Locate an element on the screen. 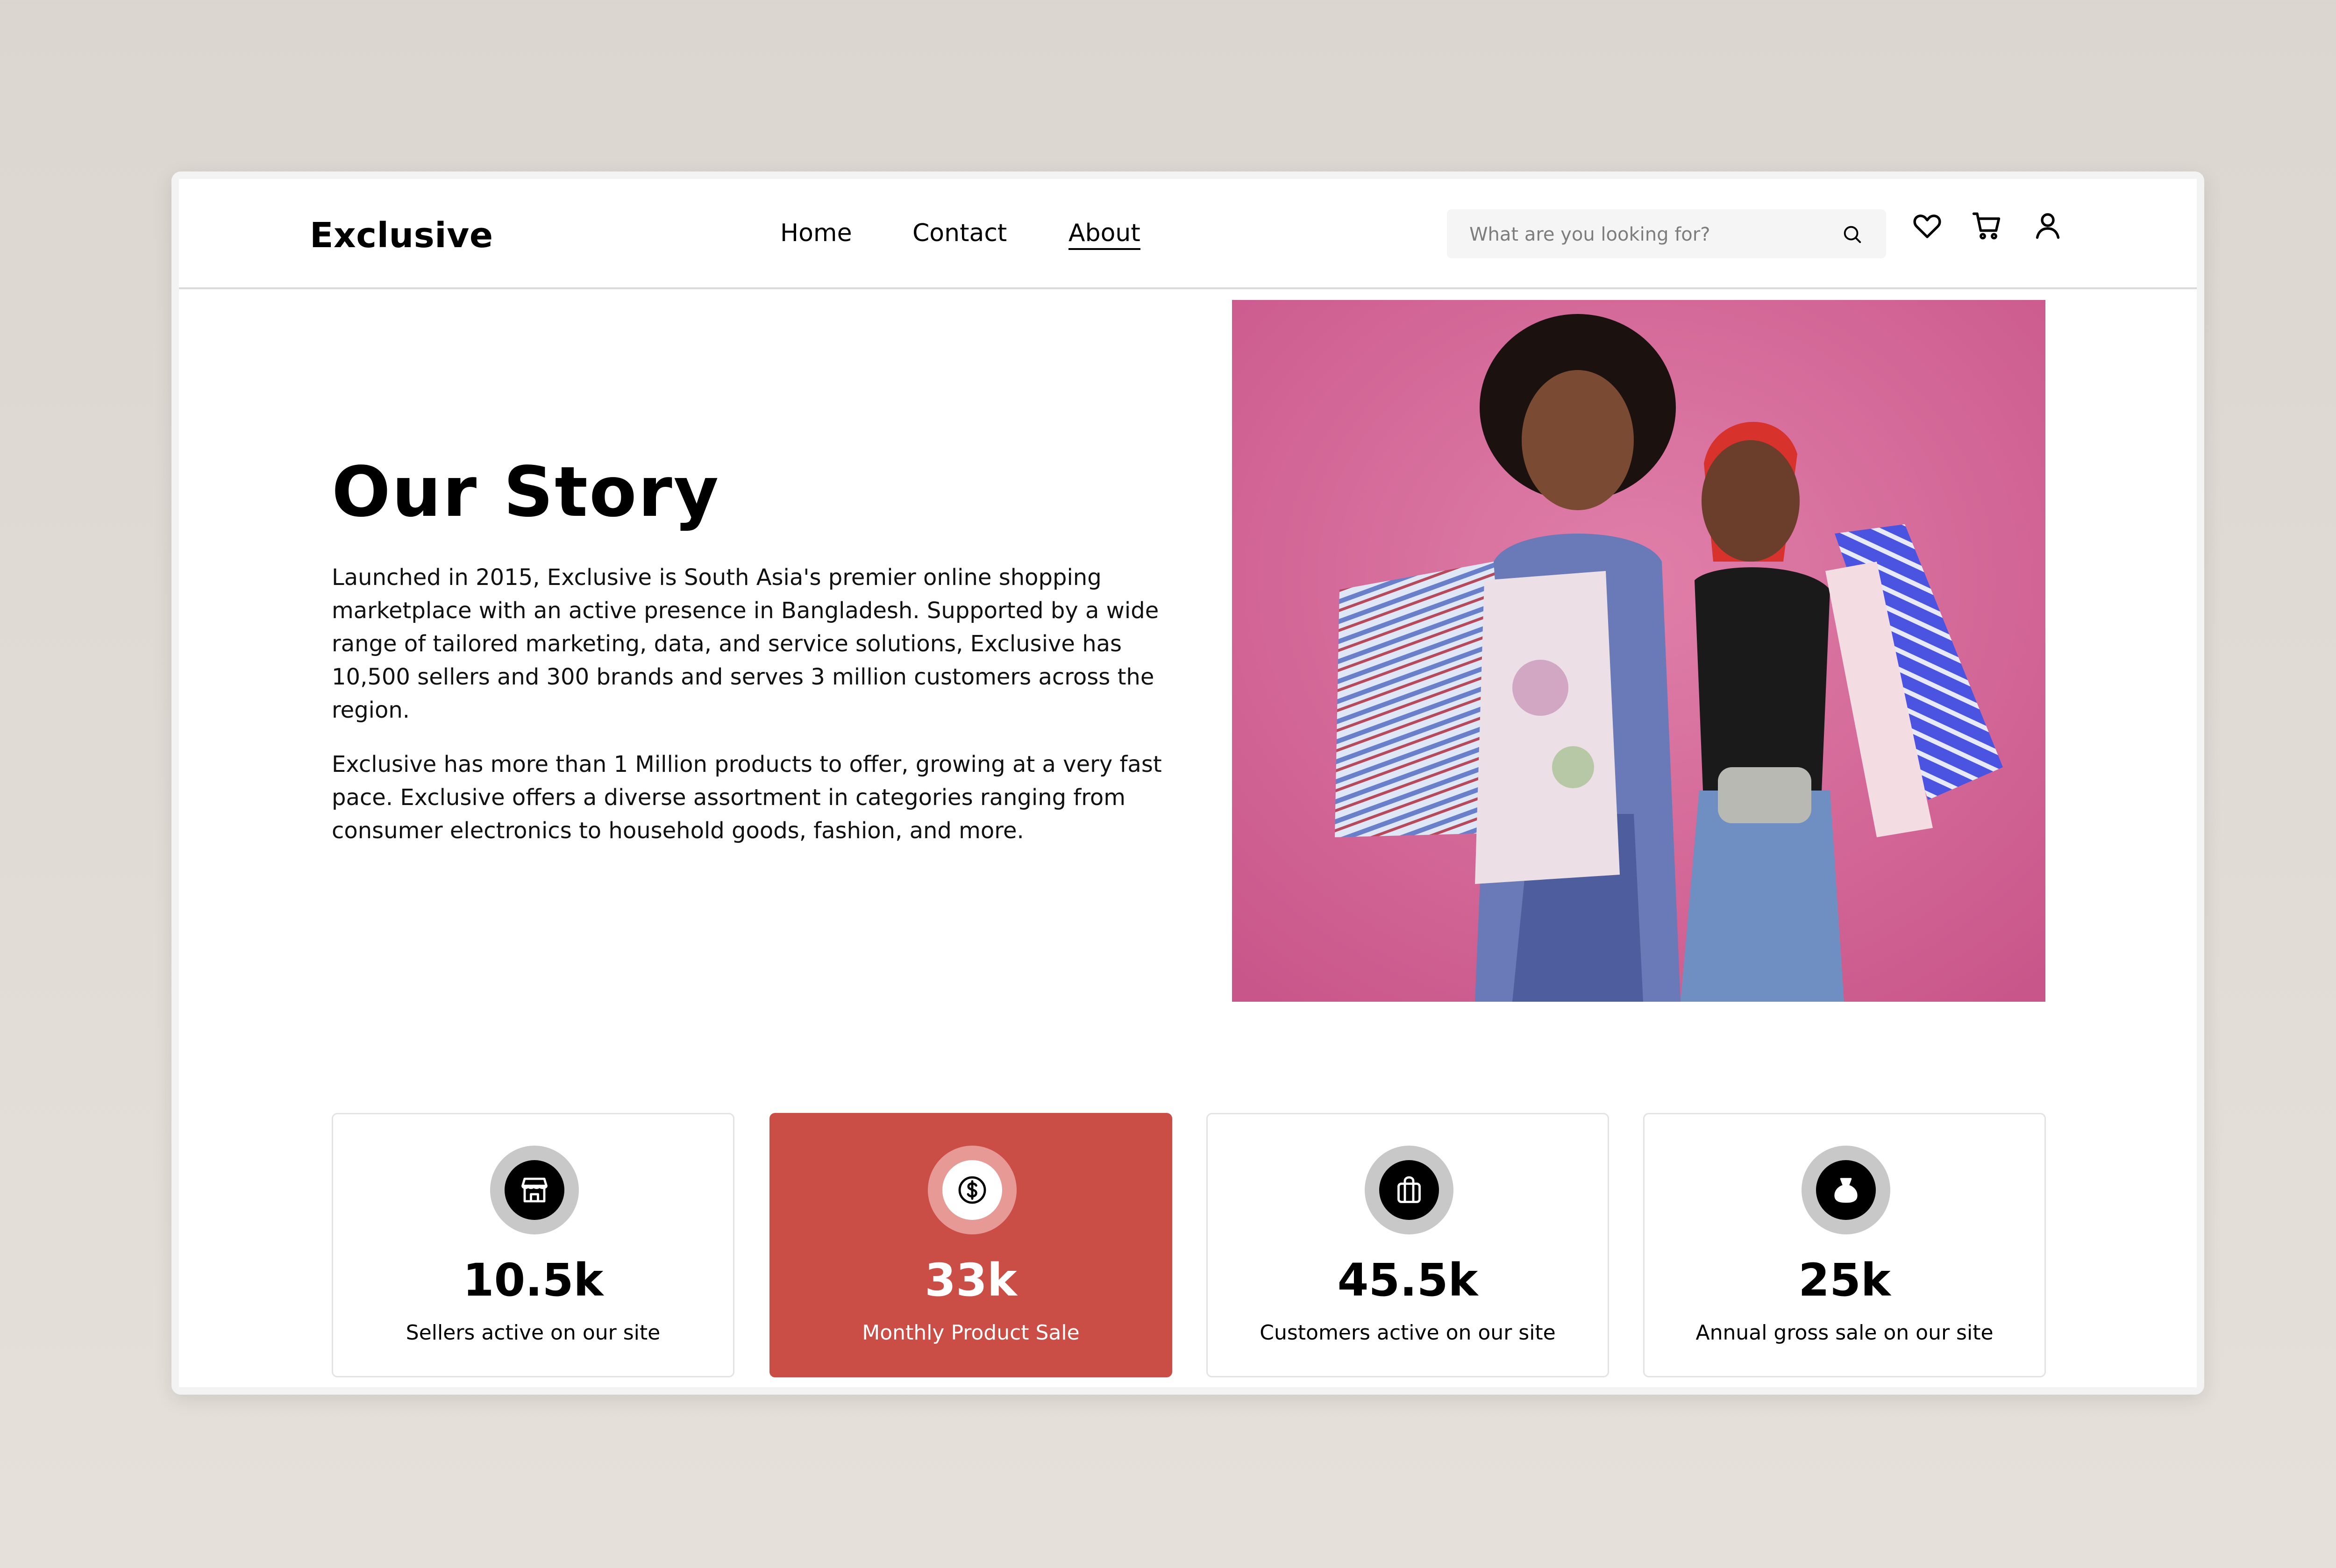 This screenshot has width=2336, height=1568. cart-icon is located at coordinates (1987, 226).